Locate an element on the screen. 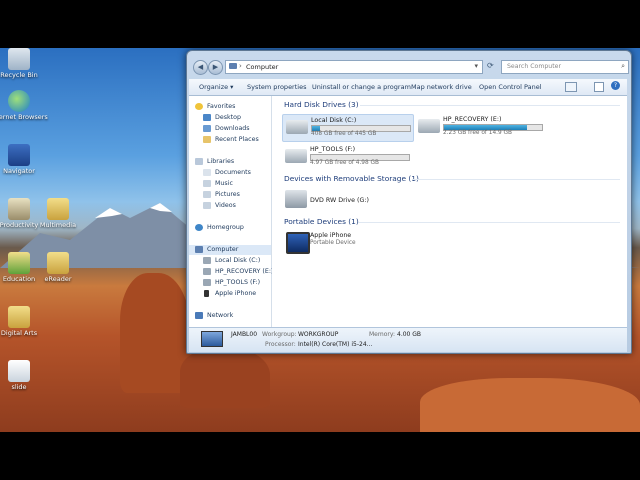 This screenshot has height=480, width=640. desktop-icon-ereader: eReader is located at coordinates (58, 267).